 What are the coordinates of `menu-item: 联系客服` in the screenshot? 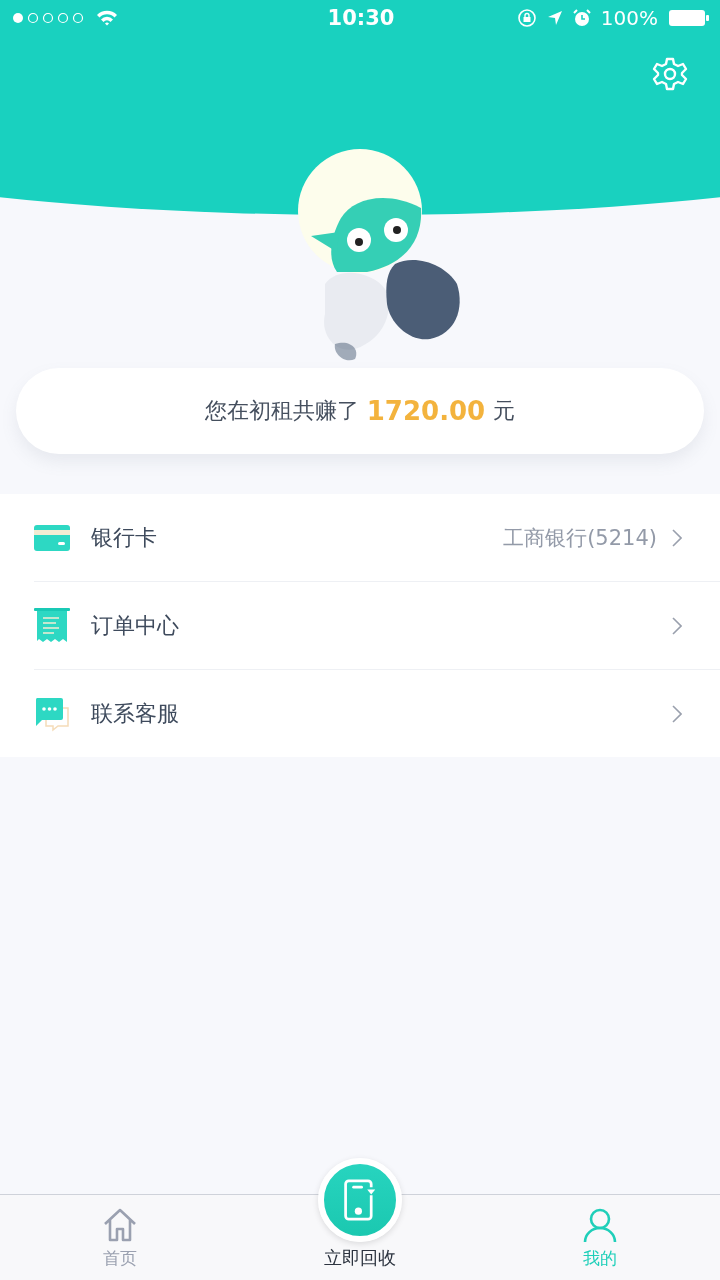 It's located at (377, 713).